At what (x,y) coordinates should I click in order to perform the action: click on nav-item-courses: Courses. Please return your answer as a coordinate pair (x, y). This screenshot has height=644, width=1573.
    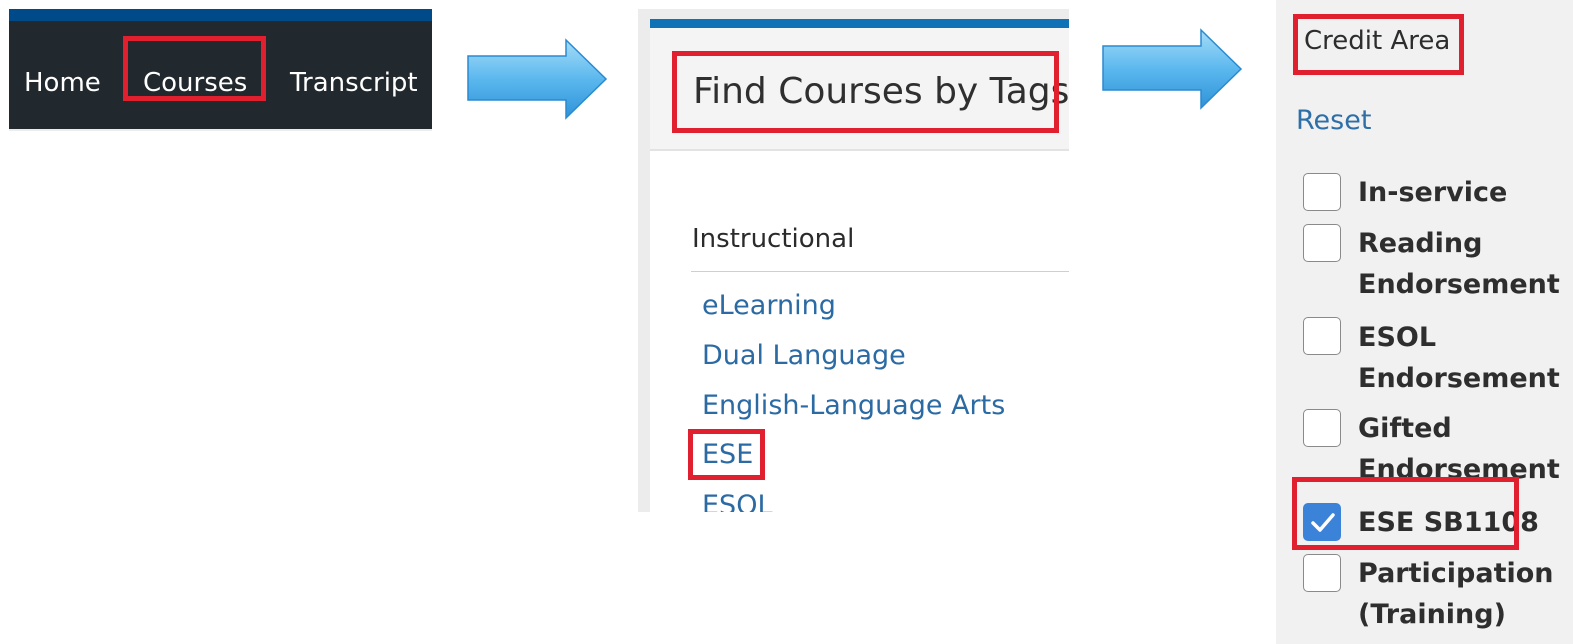
    Looking at the image, I should click on (195, 75).